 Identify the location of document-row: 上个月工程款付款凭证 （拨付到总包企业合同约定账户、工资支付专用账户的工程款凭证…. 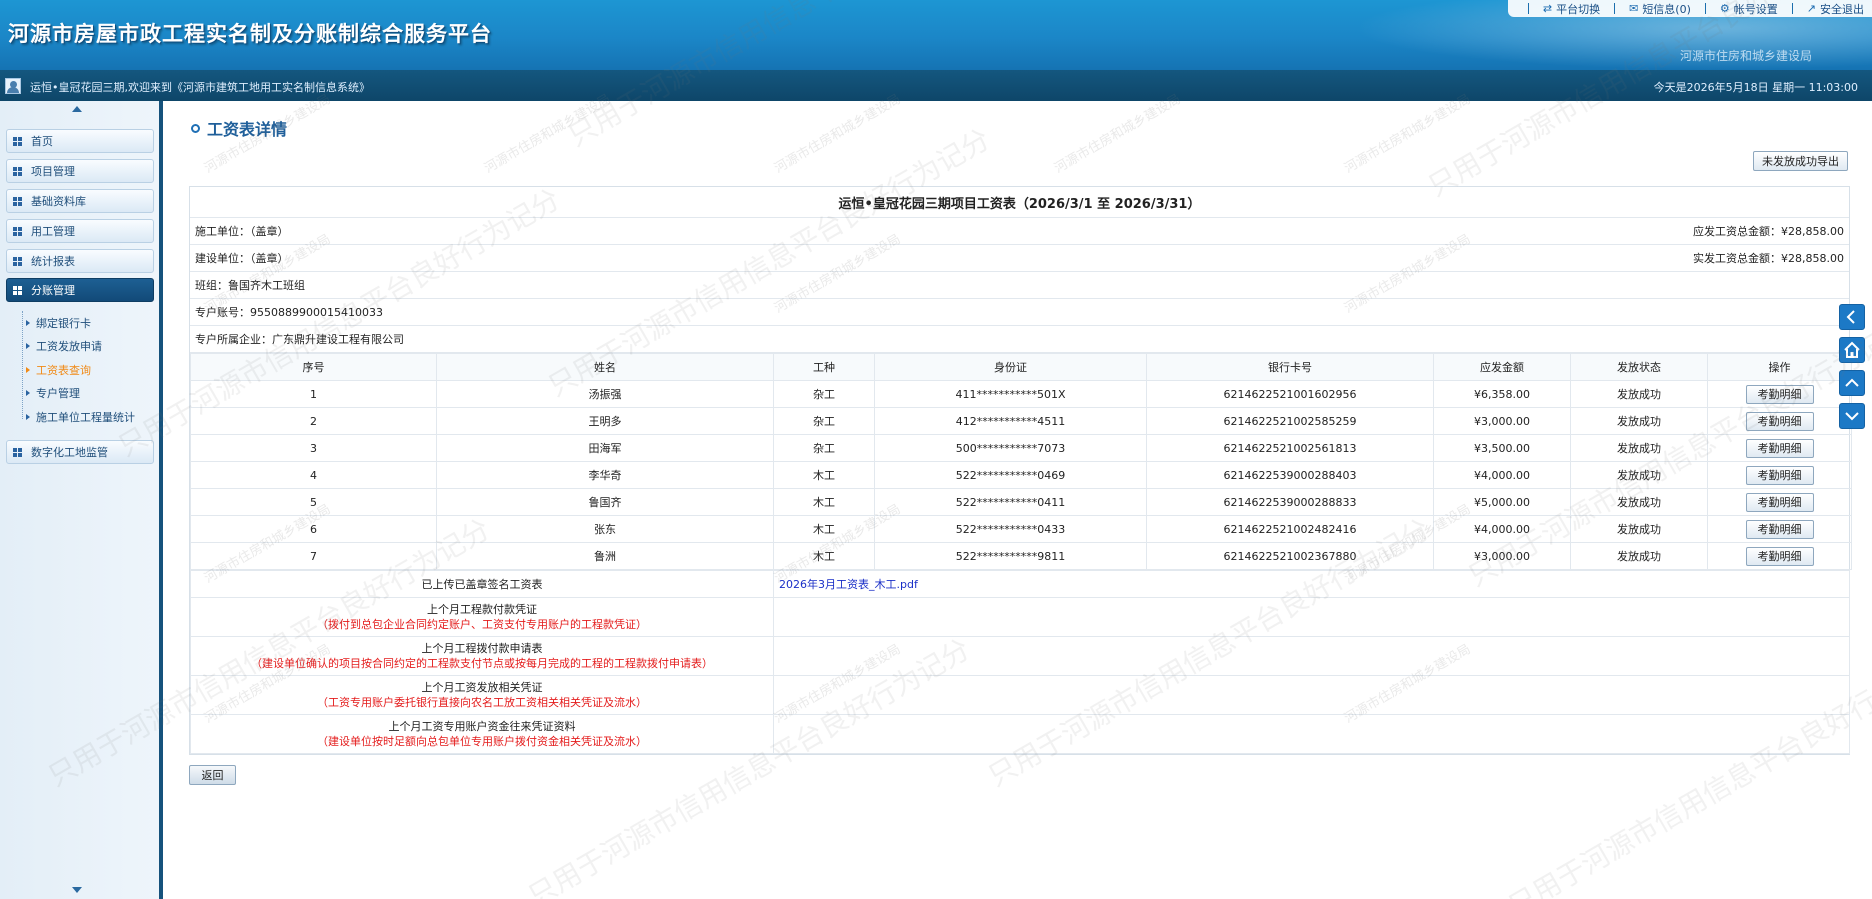
(1020, 617).